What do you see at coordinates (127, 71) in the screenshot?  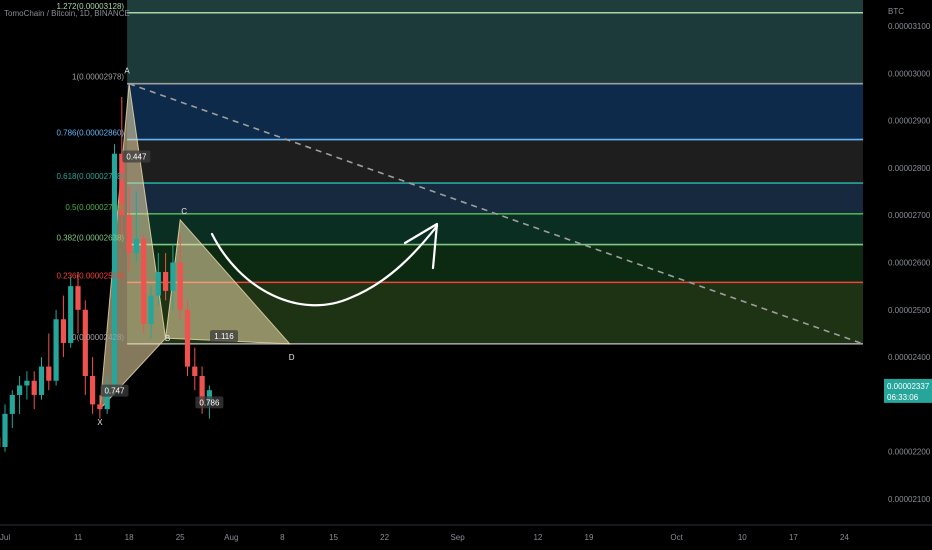 I see `pattern-point-A: A` at bounding box center [127, 71].